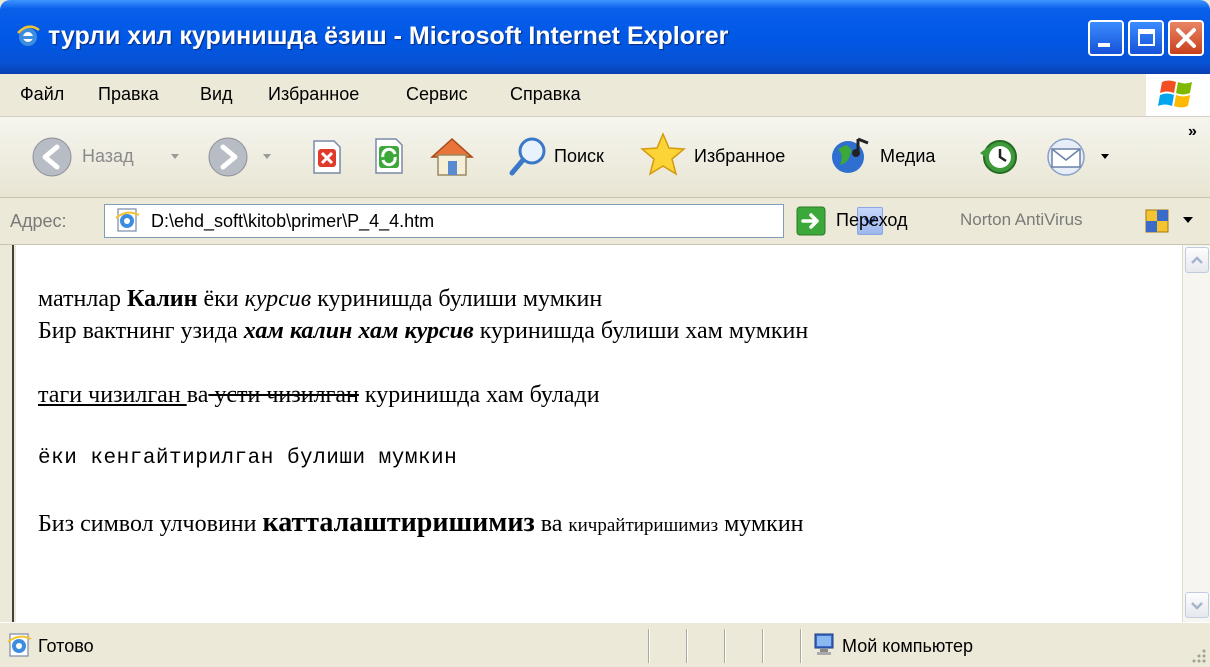 The width and height of the screenshot is (1210, 667). I want to click on back-dropdown-icon, so click(175, 156).